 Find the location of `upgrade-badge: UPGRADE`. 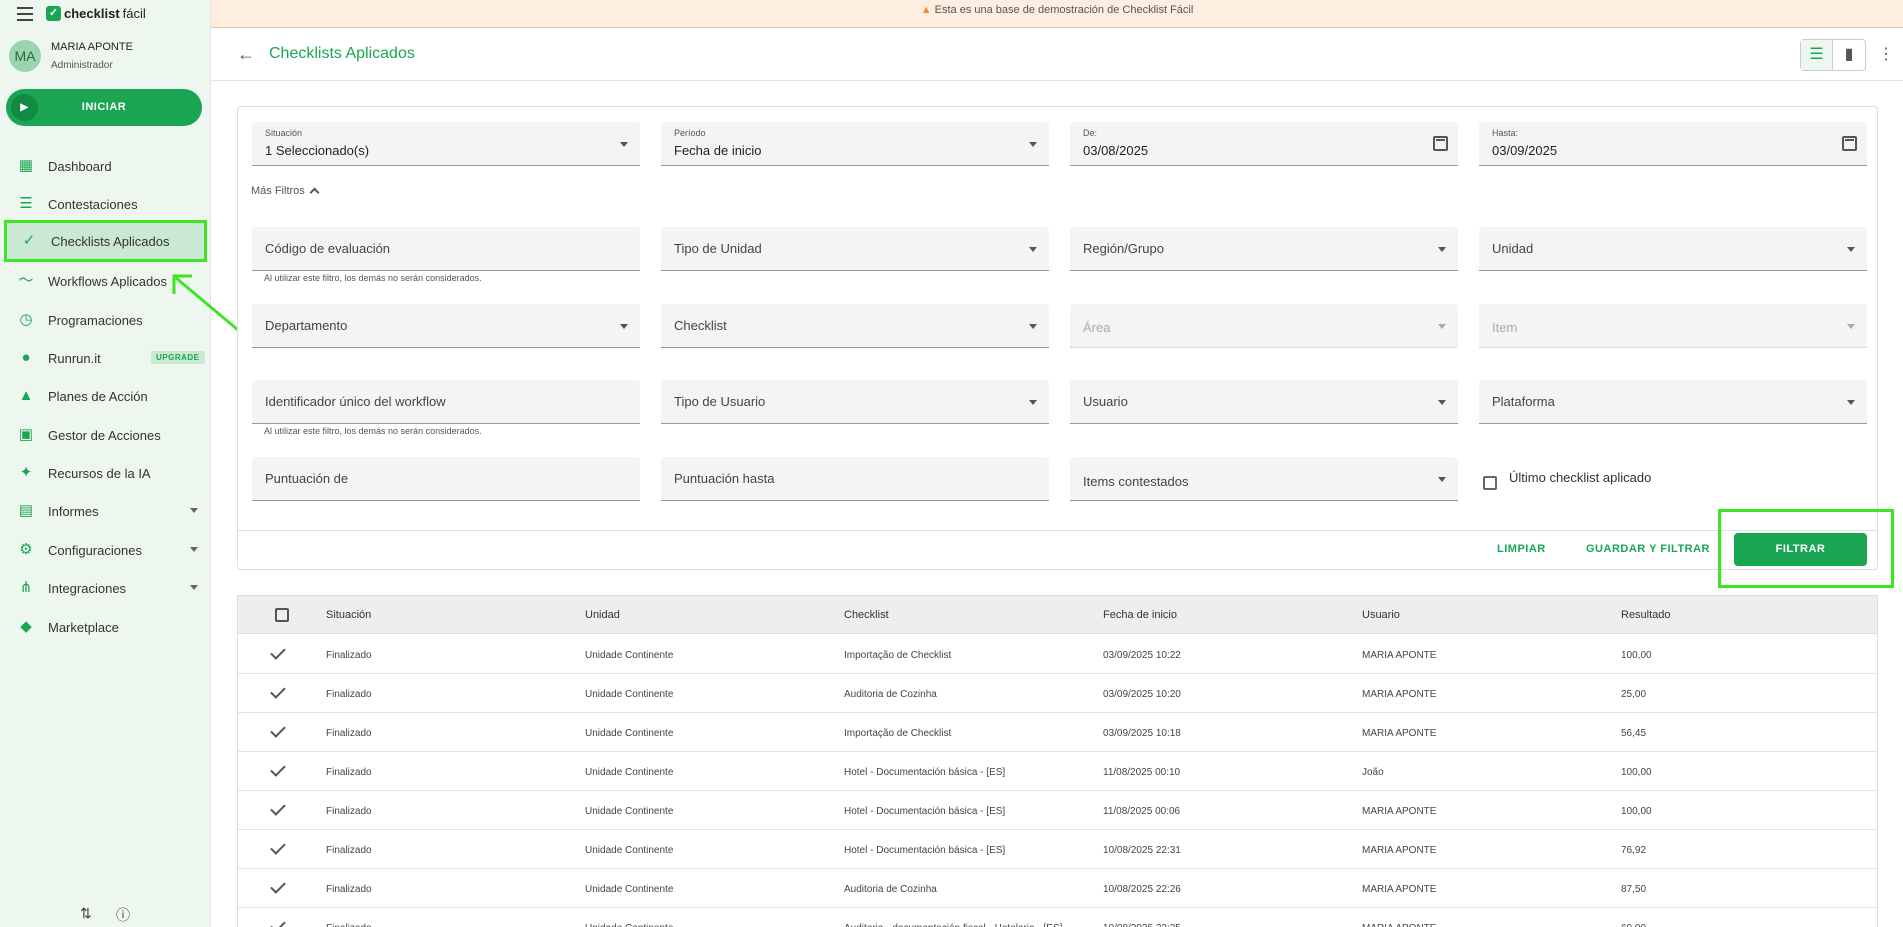

upgrade-badge: UPGRADE is located at coordinates (178, 357).